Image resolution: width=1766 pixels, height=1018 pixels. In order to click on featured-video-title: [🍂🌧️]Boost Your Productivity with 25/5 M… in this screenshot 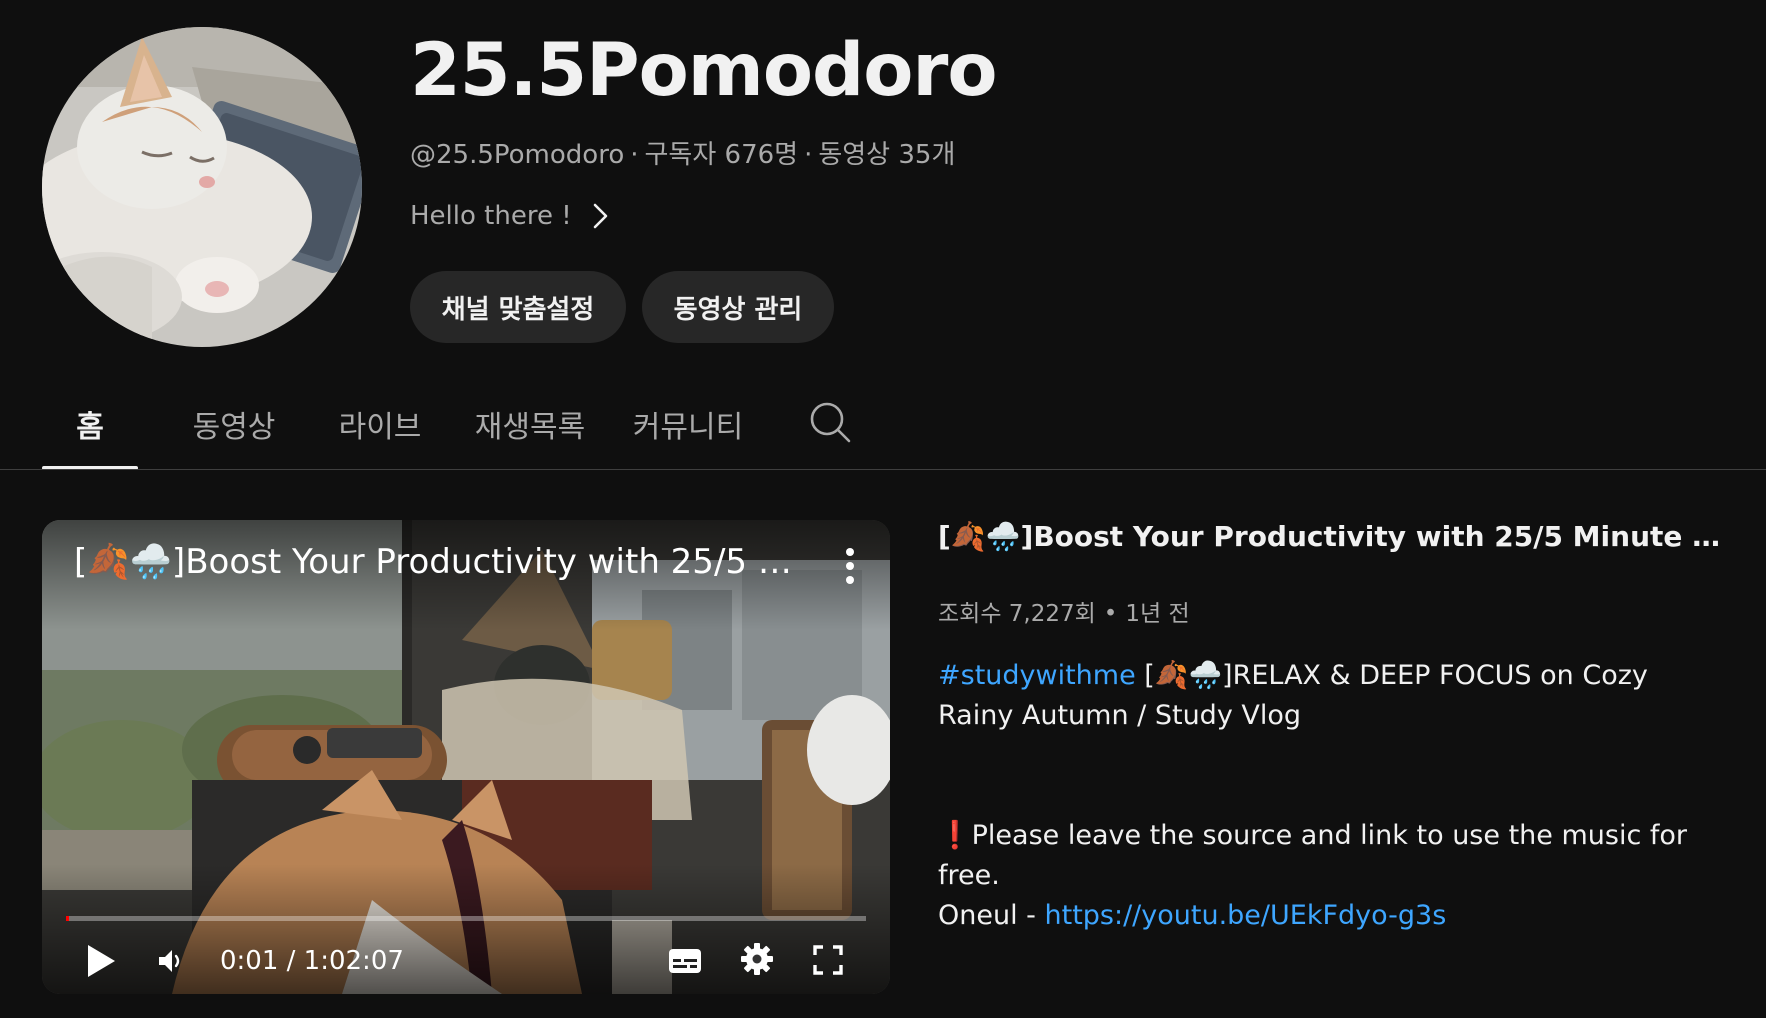, I will do `click(1333, 536)`.